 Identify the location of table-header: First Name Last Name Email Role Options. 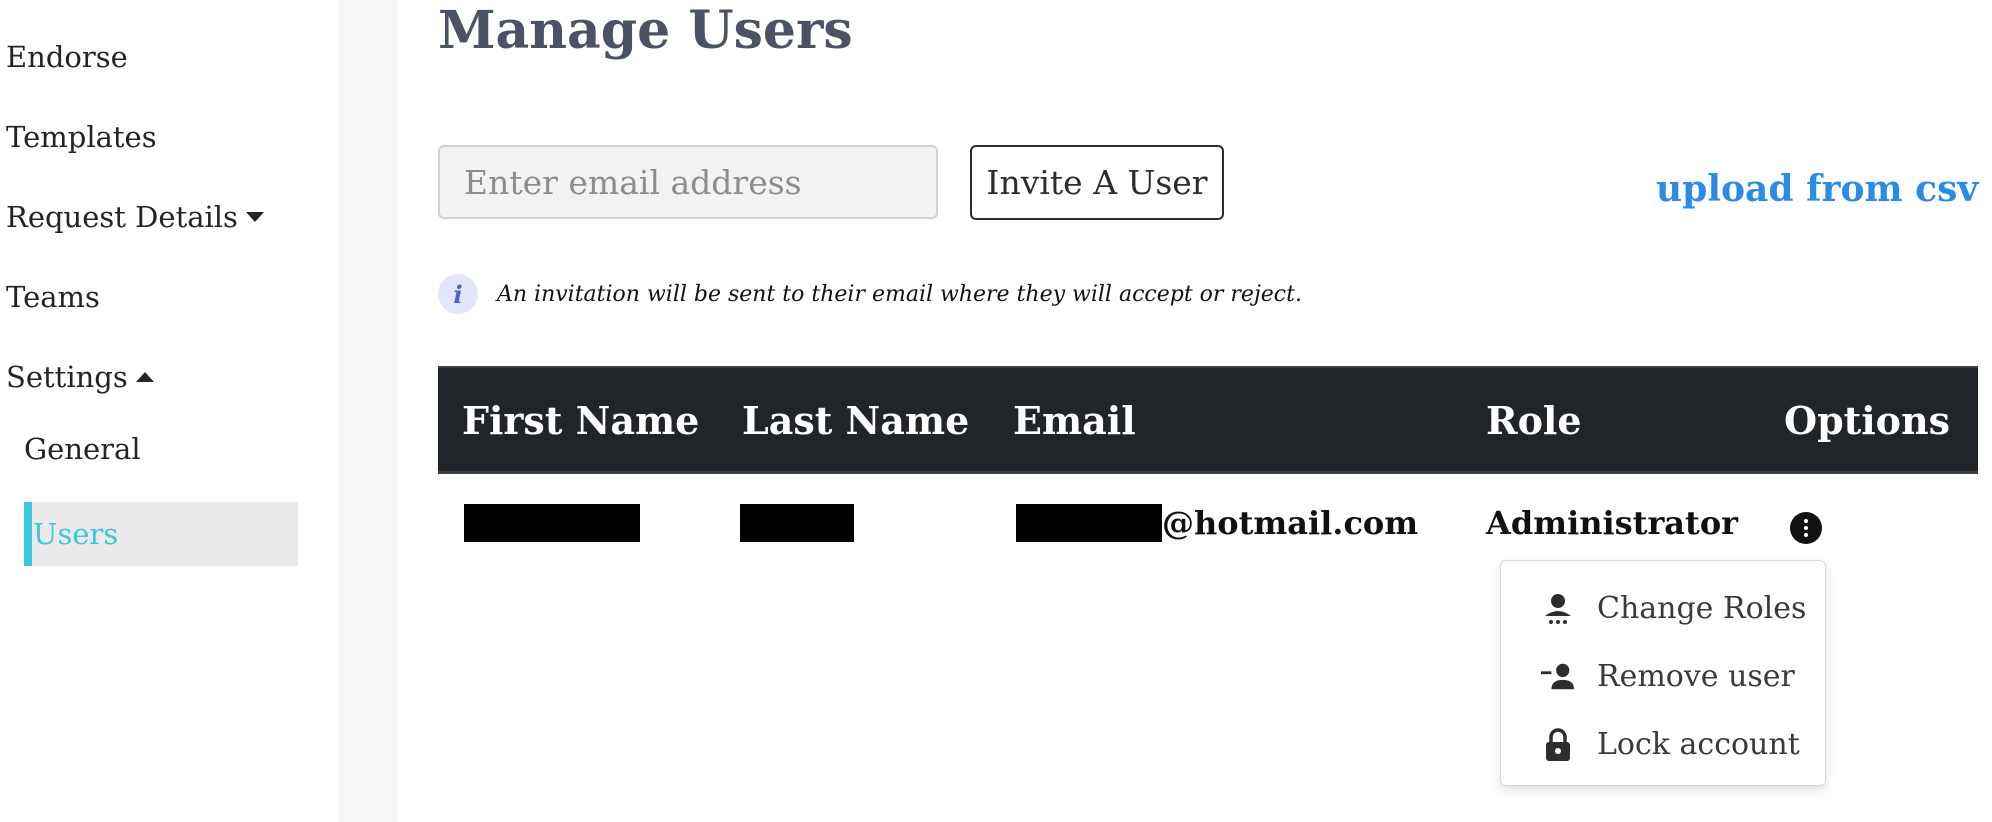
(1208, 420).